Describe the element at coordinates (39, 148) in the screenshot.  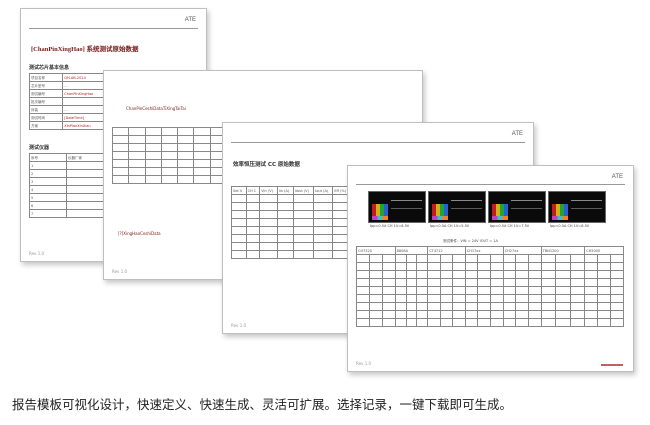
I see `section-instruments: 测试仪器` at that location.